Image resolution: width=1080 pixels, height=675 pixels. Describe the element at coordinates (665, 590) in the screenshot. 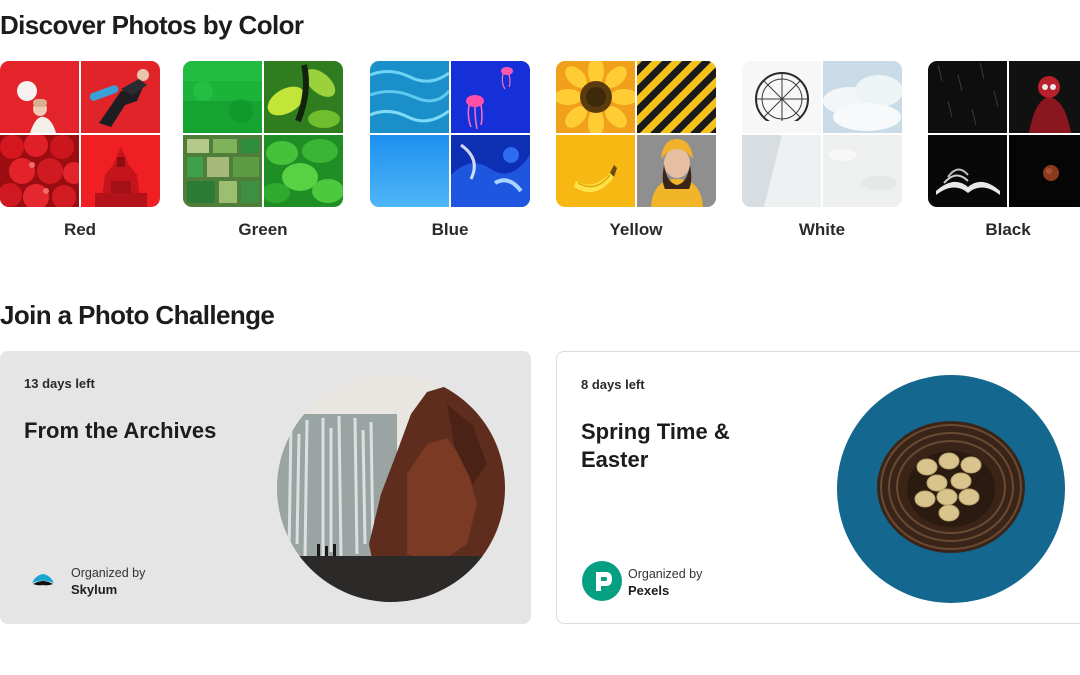

I see `organizer-name: Pexels` at that location.